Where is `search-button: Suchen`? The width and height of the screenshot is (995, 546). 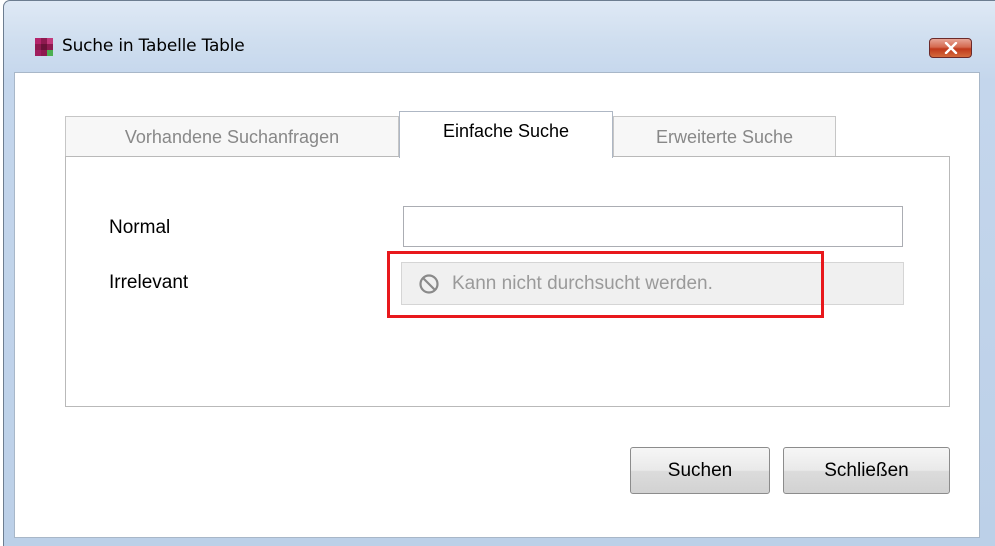
search-button: Suchen is located at coordinates (700, 470).